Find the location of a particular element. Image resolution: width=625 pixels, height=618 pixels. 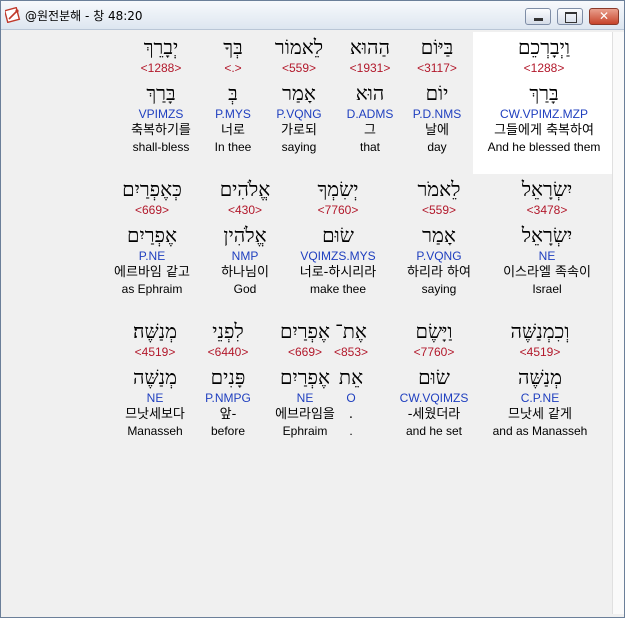

maximize-icon is located at coordinates (571, 17).